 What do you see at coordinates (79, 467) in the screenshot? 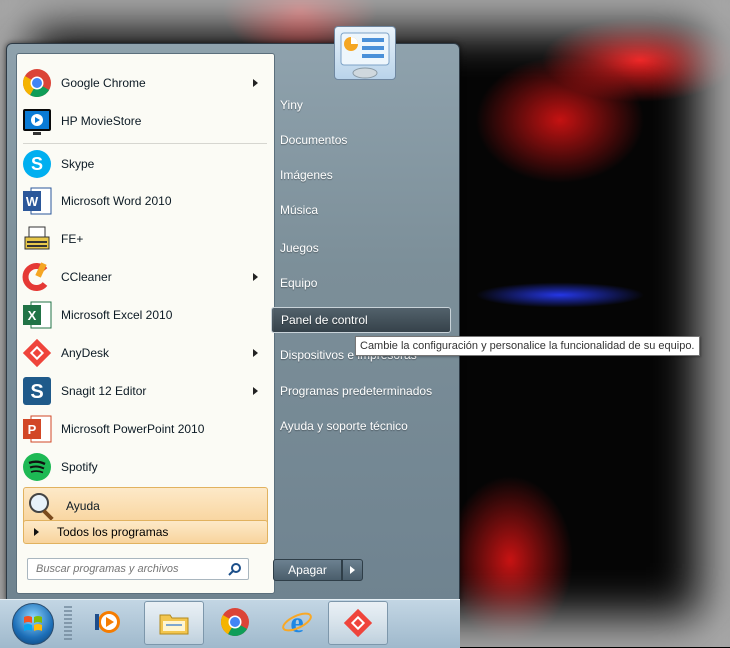
I see `program-label: Spotify` at bounding box center [79, 467].